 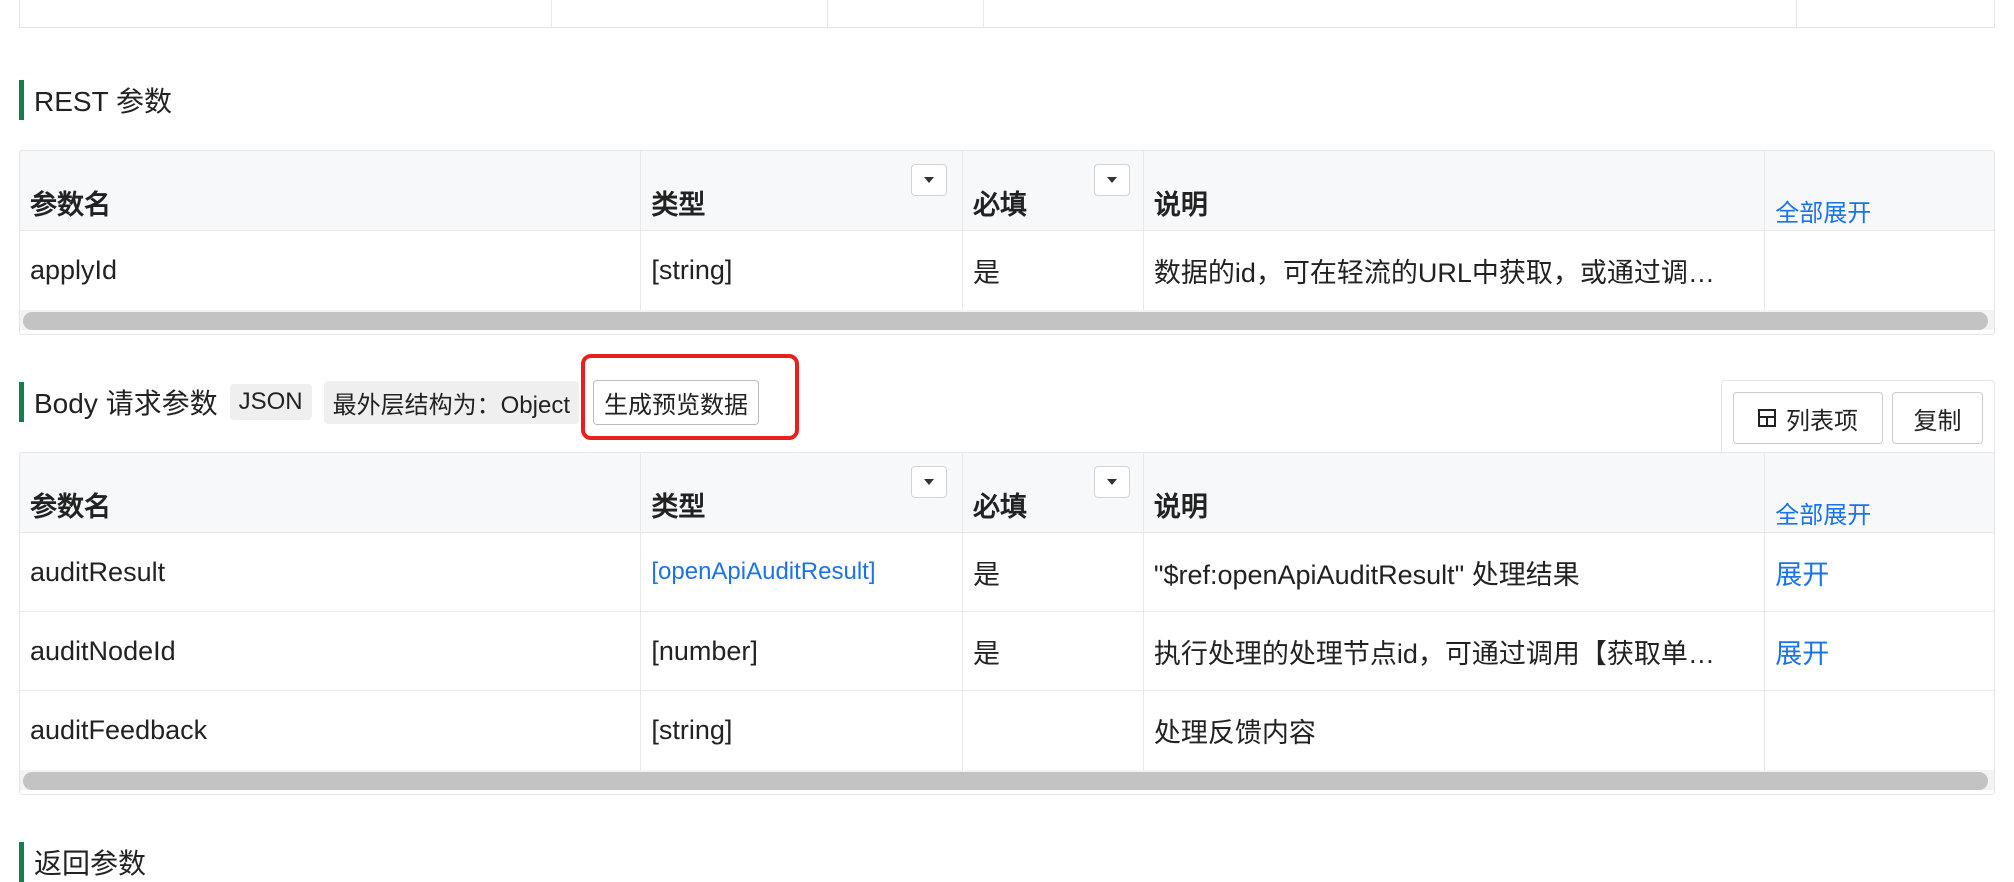 I want to click on table-row: auditFeedback [string] 处理反馈内容, so click(x=1007, y=730).